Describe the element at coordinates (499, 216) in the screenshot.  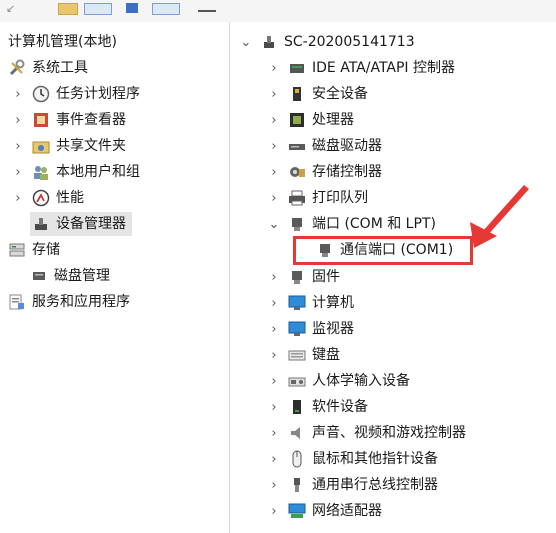
I see `annotation-arrow` at that location.